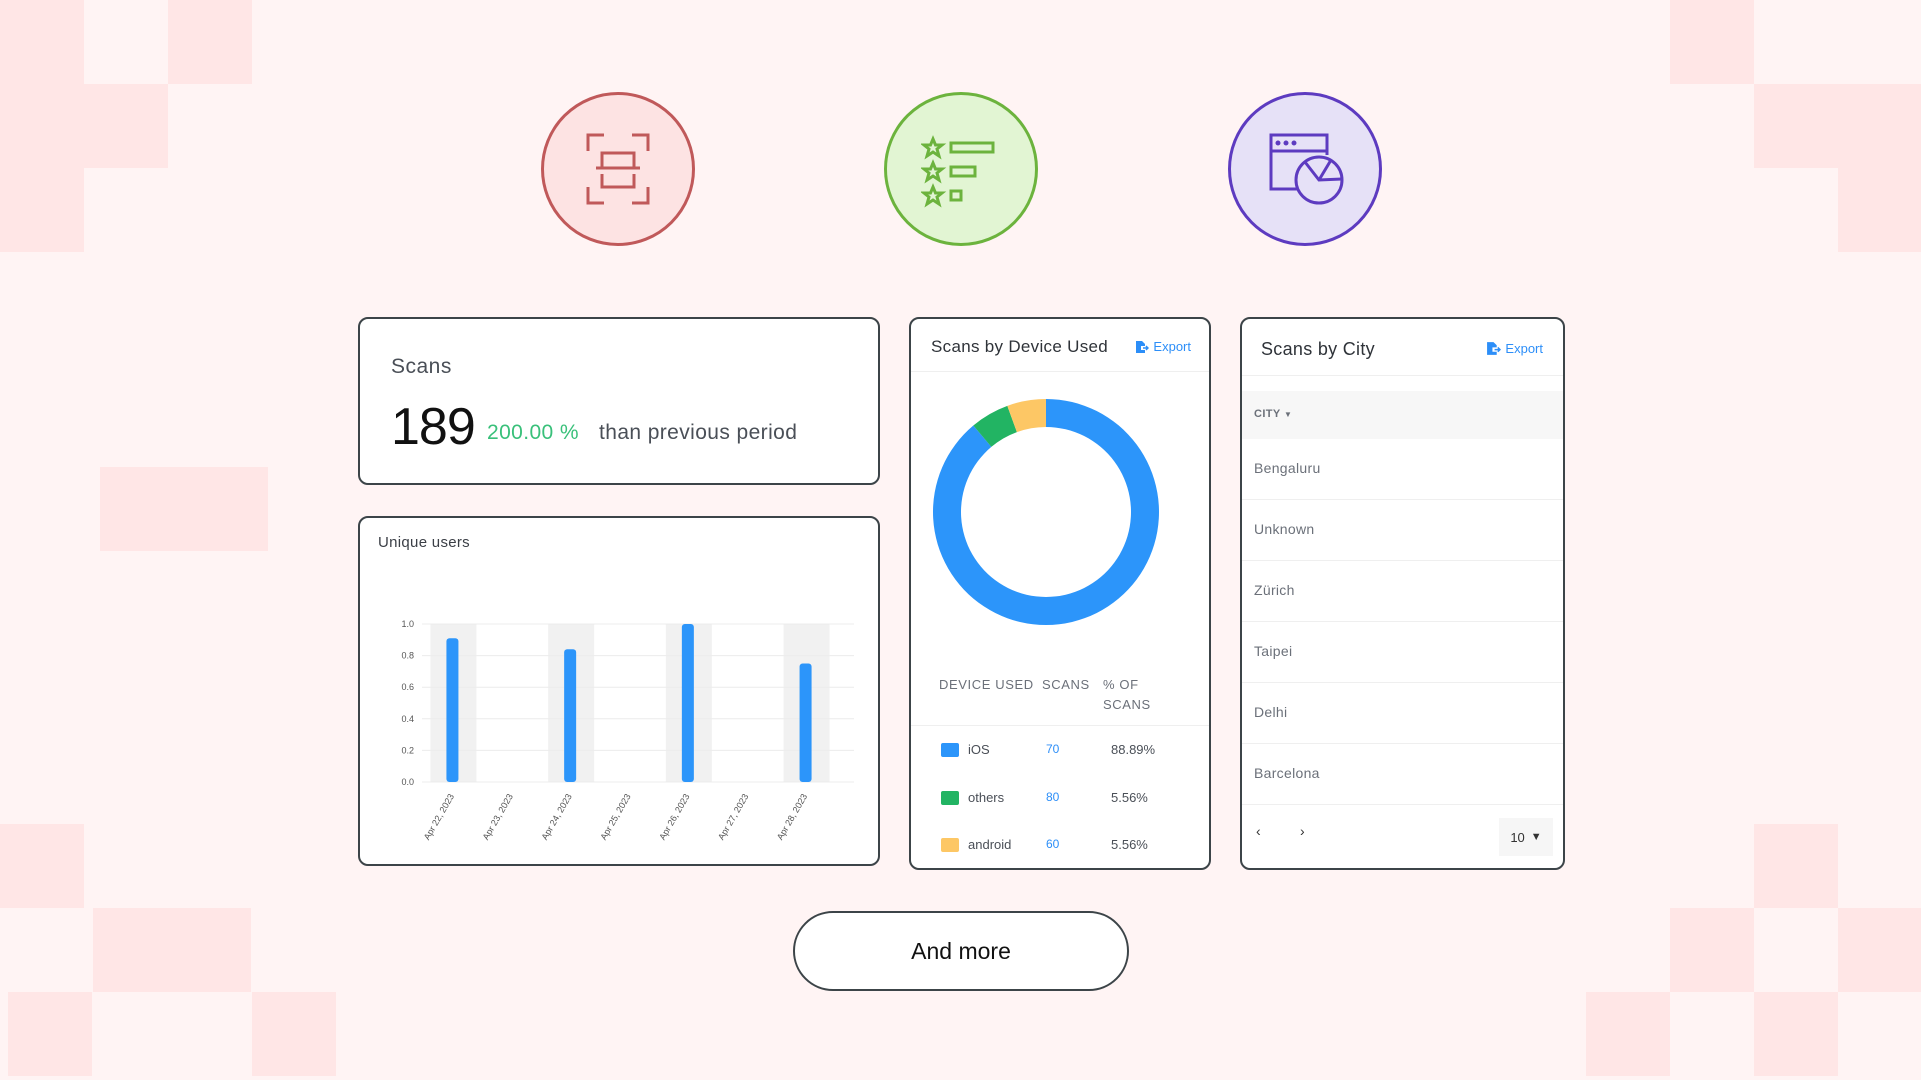 Image resolution: width=1921 pixels, height=1080 pixels. Describe the element at coordinates (1020, 346) in the screenshot. I see `device-card-title: Scans by Device Used` at that location.